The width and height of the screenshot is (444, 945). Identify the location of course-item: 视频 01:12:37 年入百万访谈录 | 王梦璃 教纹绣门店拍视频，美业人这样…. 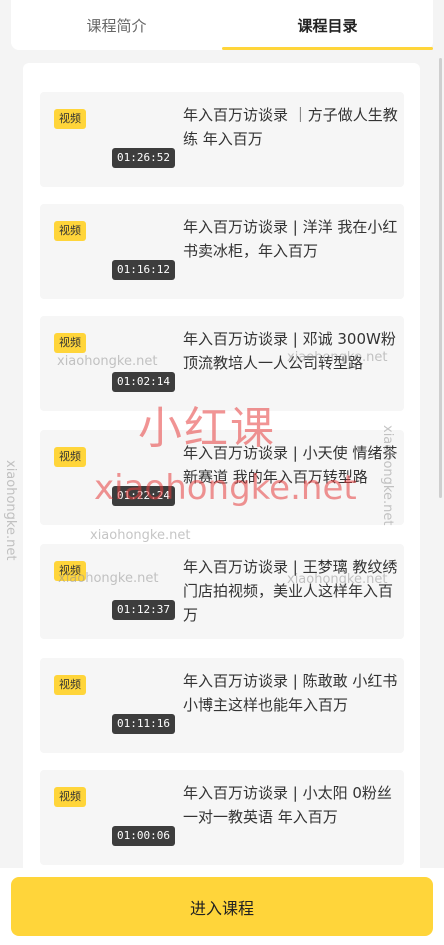
(222, 591).